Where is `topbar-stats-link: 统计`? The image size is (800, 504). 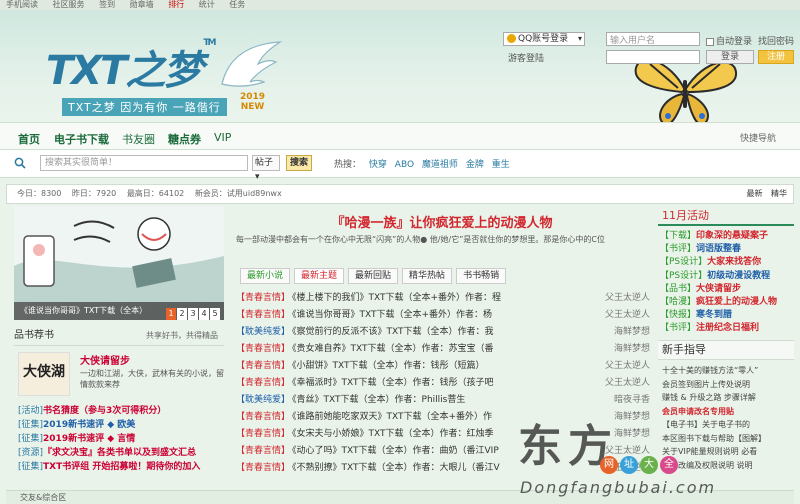
topbar-stats-link: 统计 is located at coordinates (207, 4).